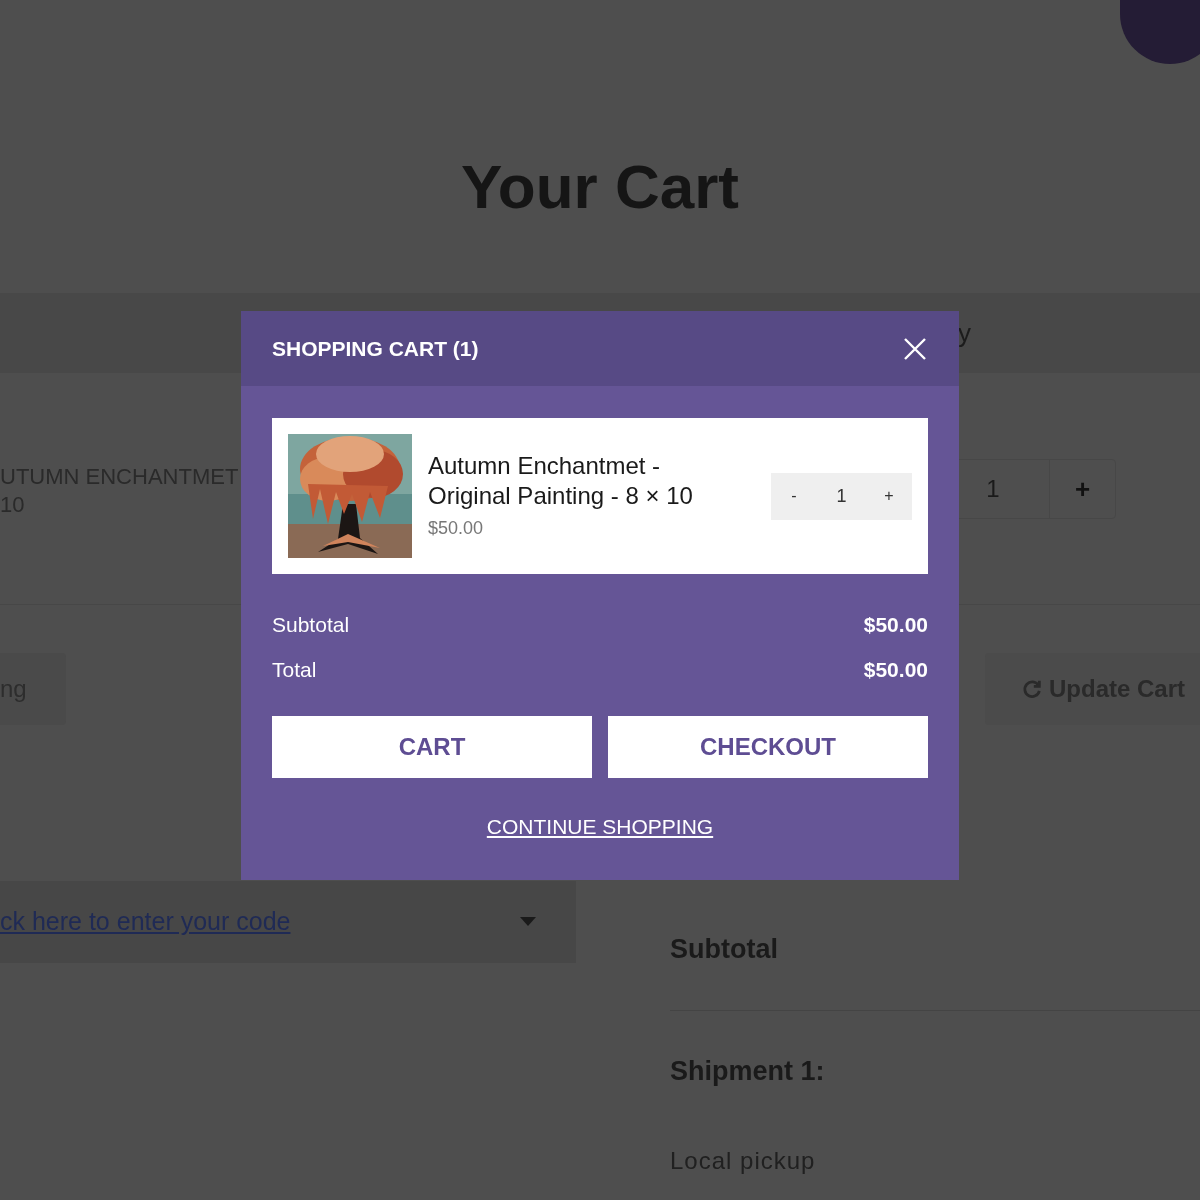 This screenshot has height=1200, width=1200. Describe the element at coordinates (528, 922) in the screenshot. I see `caret-icon` at that location.